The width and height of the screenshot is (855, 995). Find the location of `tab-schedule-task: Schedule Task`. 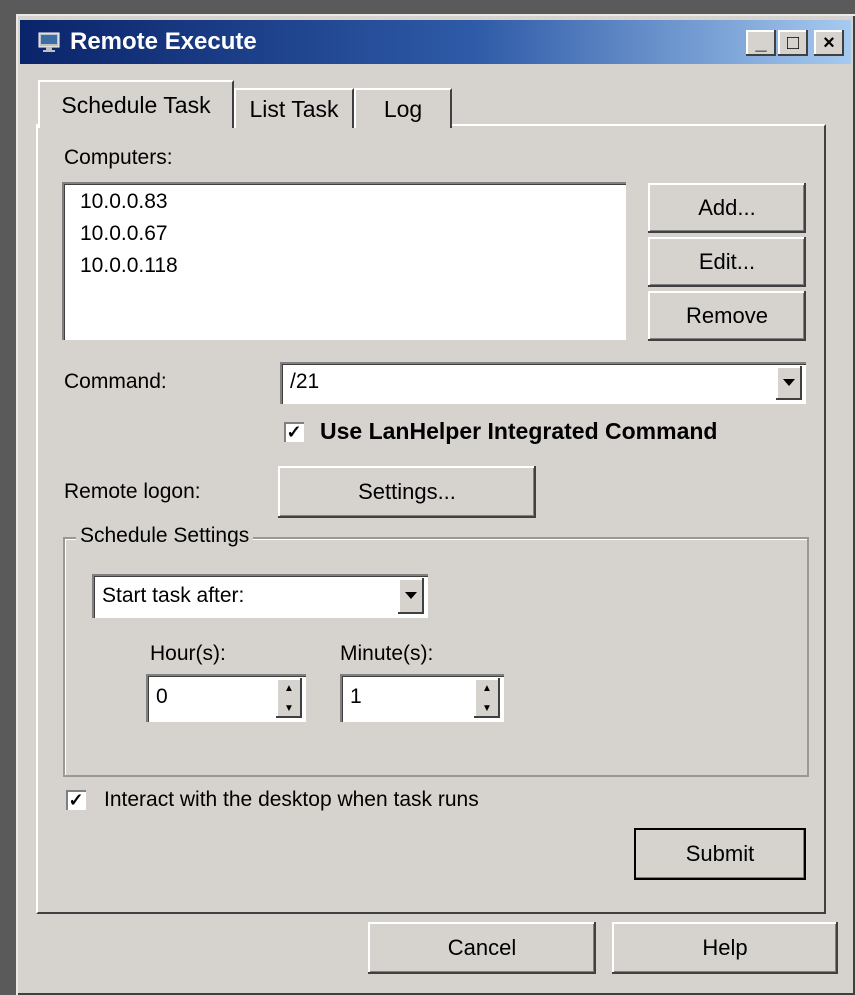

tab-schedule-task: Schedule Task is located at coordinates (136, 104).